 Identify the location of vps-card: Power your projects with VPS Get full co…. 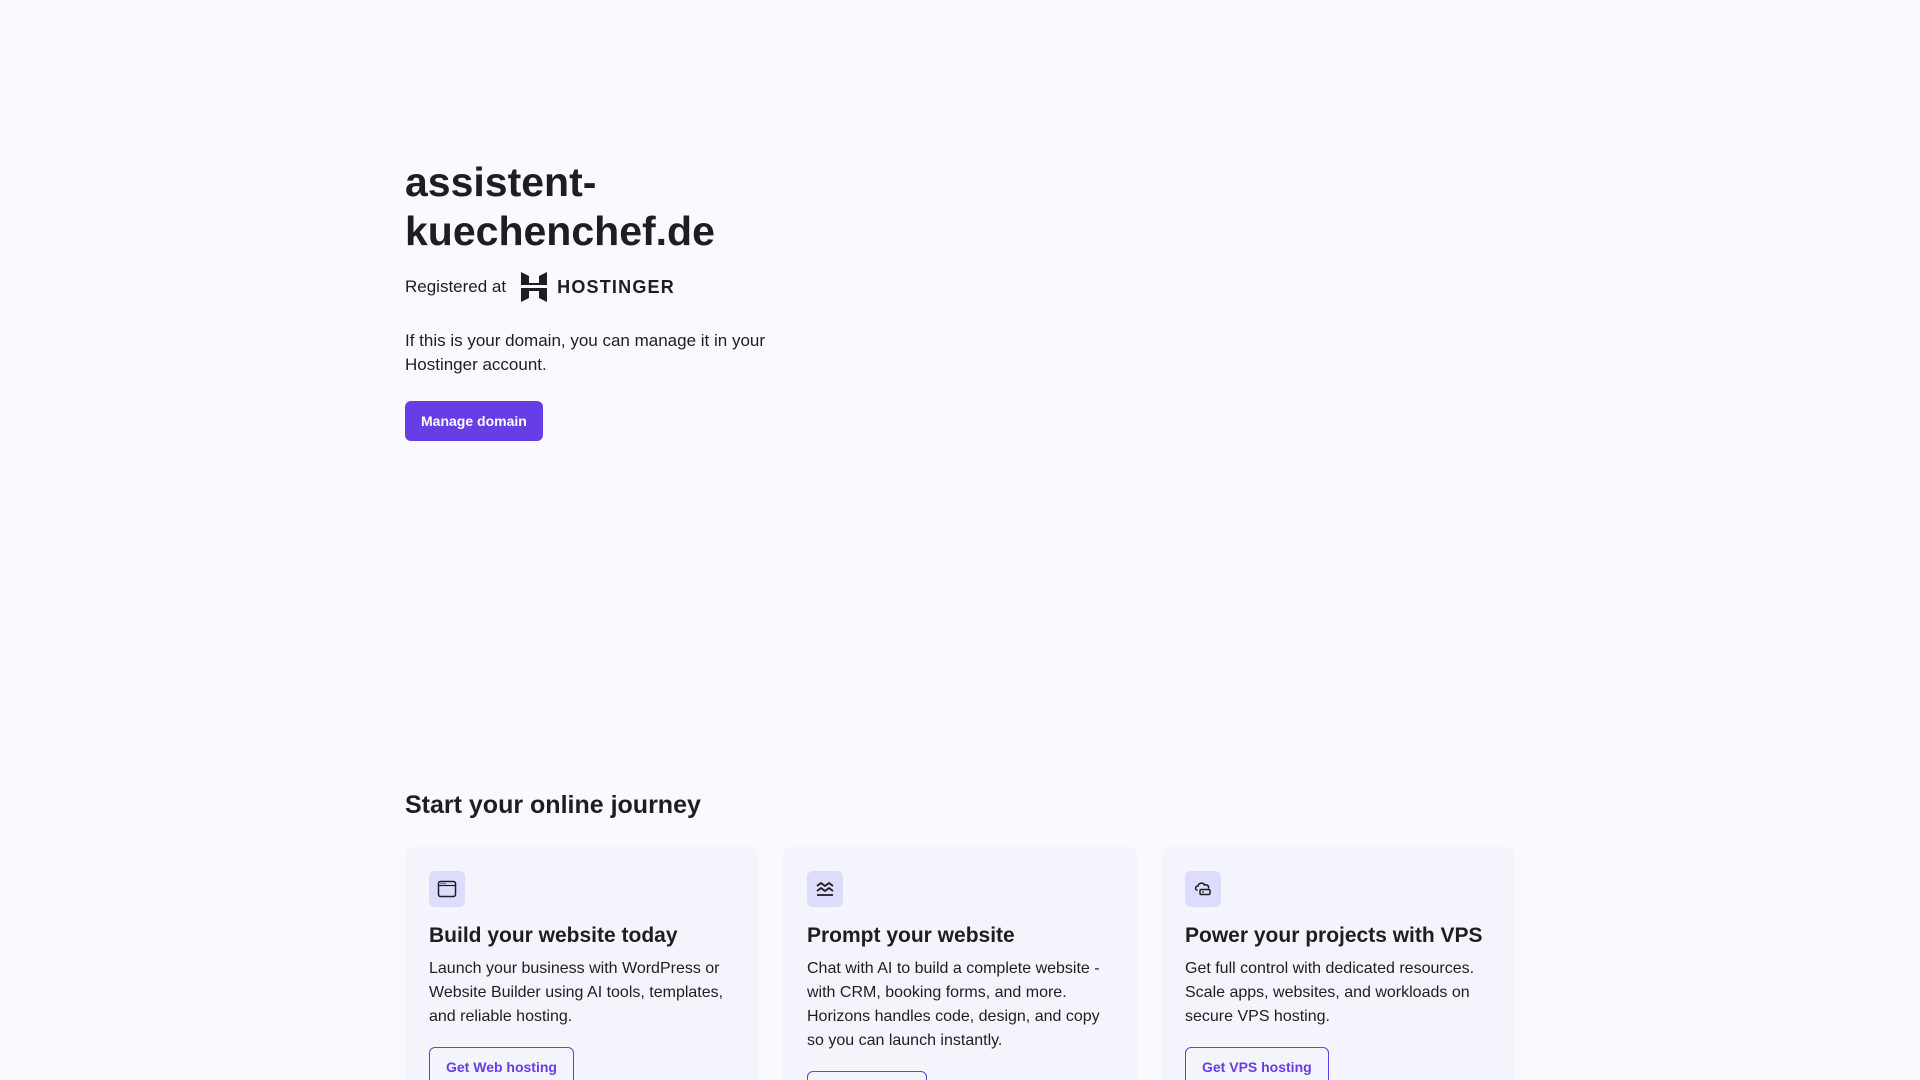
(1338, 963).